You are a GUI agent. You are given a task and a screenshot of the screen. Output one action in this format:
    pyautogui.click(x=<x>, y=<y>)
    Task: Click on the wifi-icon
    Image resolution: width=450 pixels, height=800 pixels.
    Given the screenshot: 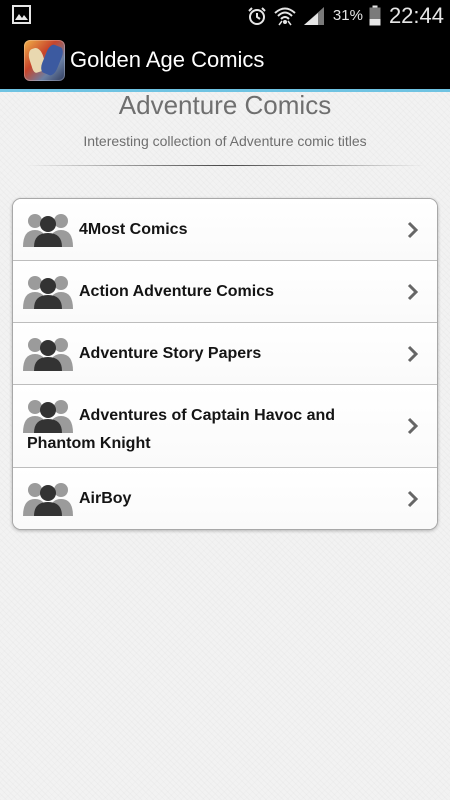 What is the action you would take?
    pyautogui.click(x=285, y=16)
    